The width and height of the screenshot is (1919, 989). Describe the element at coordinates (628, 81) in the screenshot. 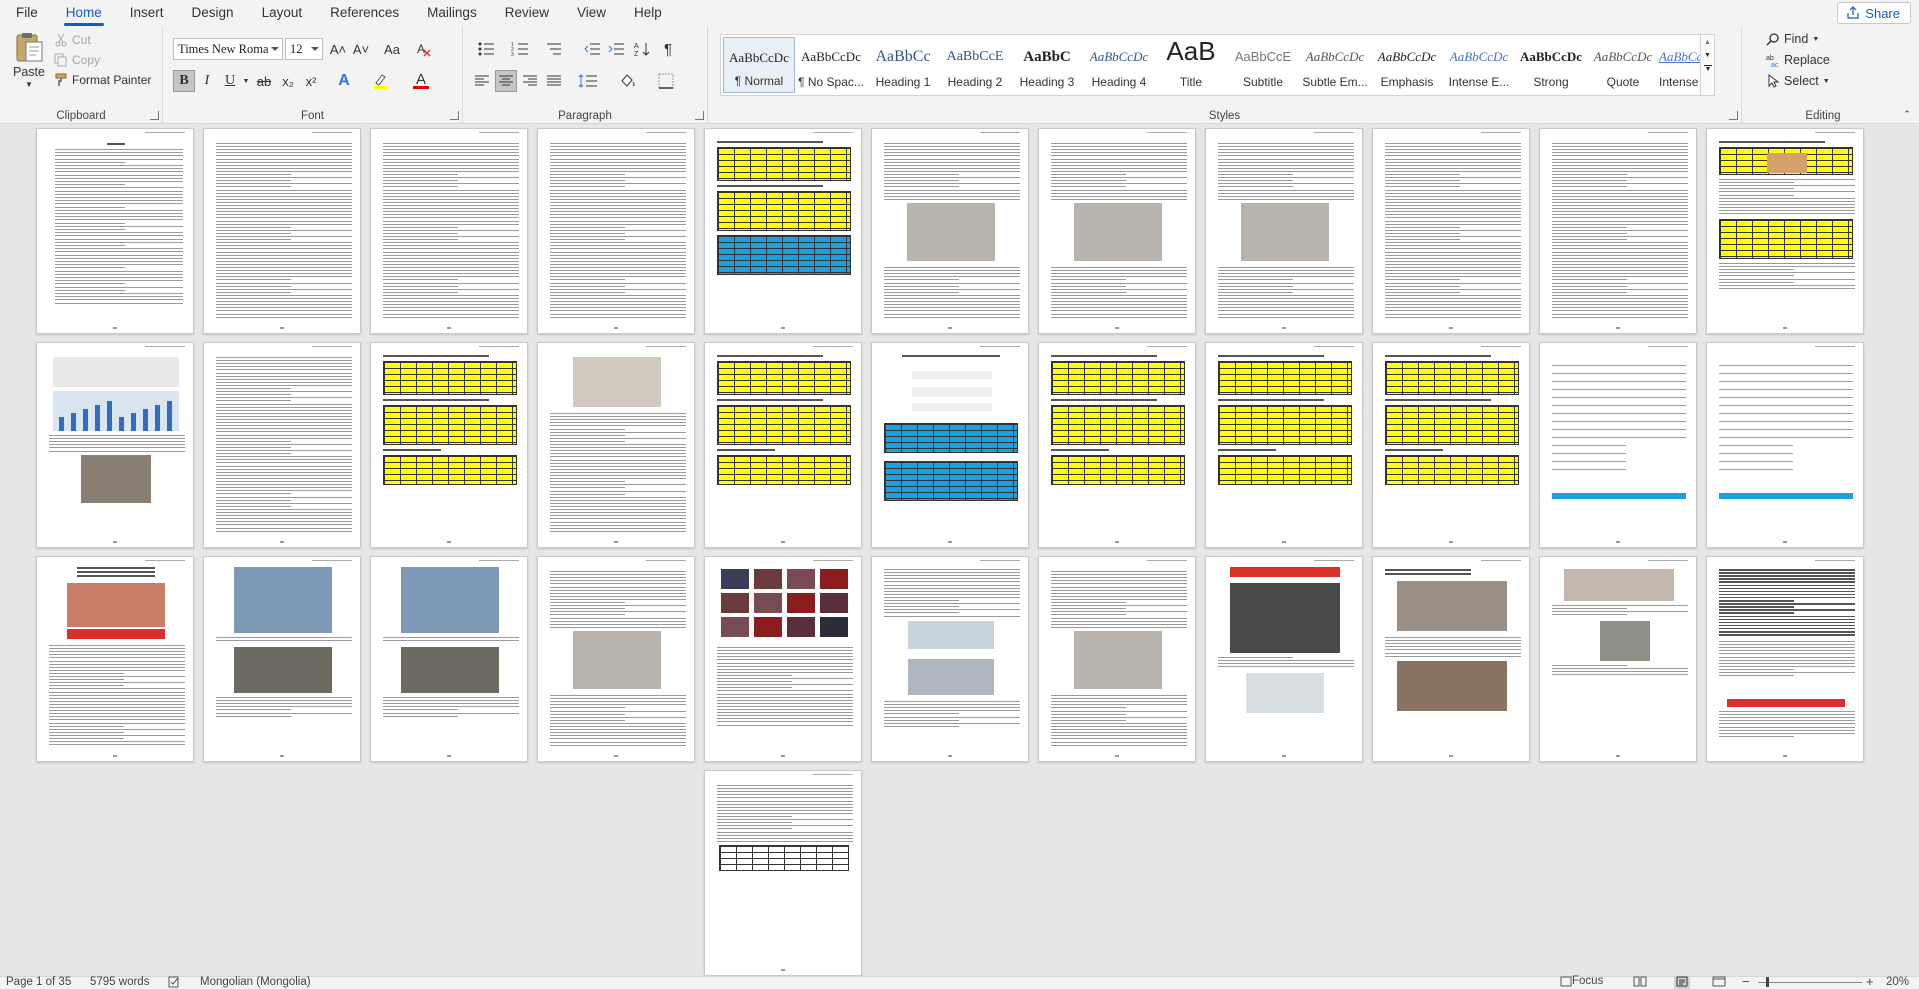

I see `shading-button` at that location.